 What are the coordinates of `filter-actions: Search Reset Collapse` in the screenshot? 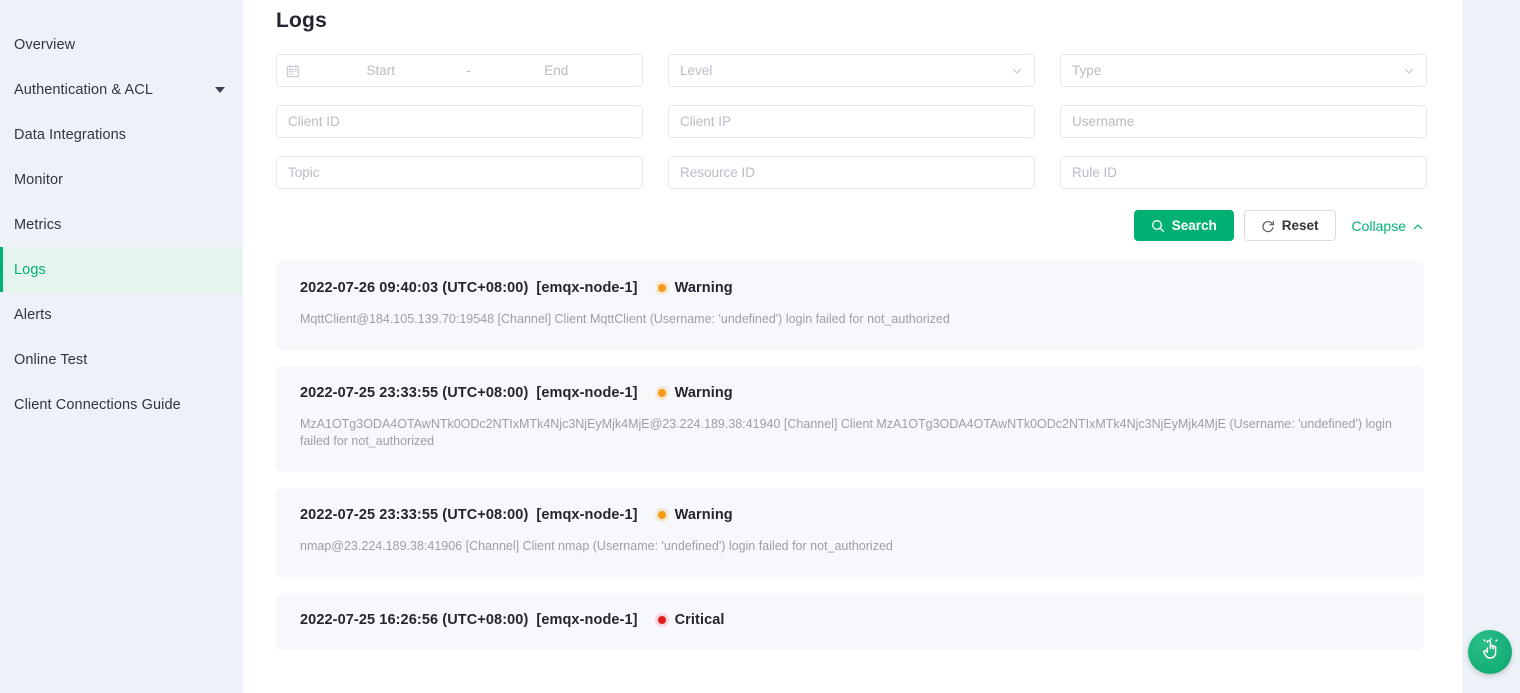 It's located at (850, 225).